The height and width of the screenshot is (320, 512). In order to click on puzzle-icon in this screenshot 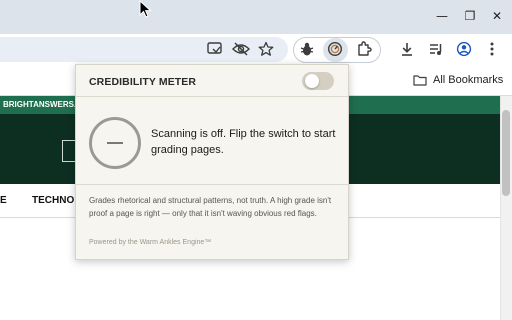, I will do `click(364, 49)`.